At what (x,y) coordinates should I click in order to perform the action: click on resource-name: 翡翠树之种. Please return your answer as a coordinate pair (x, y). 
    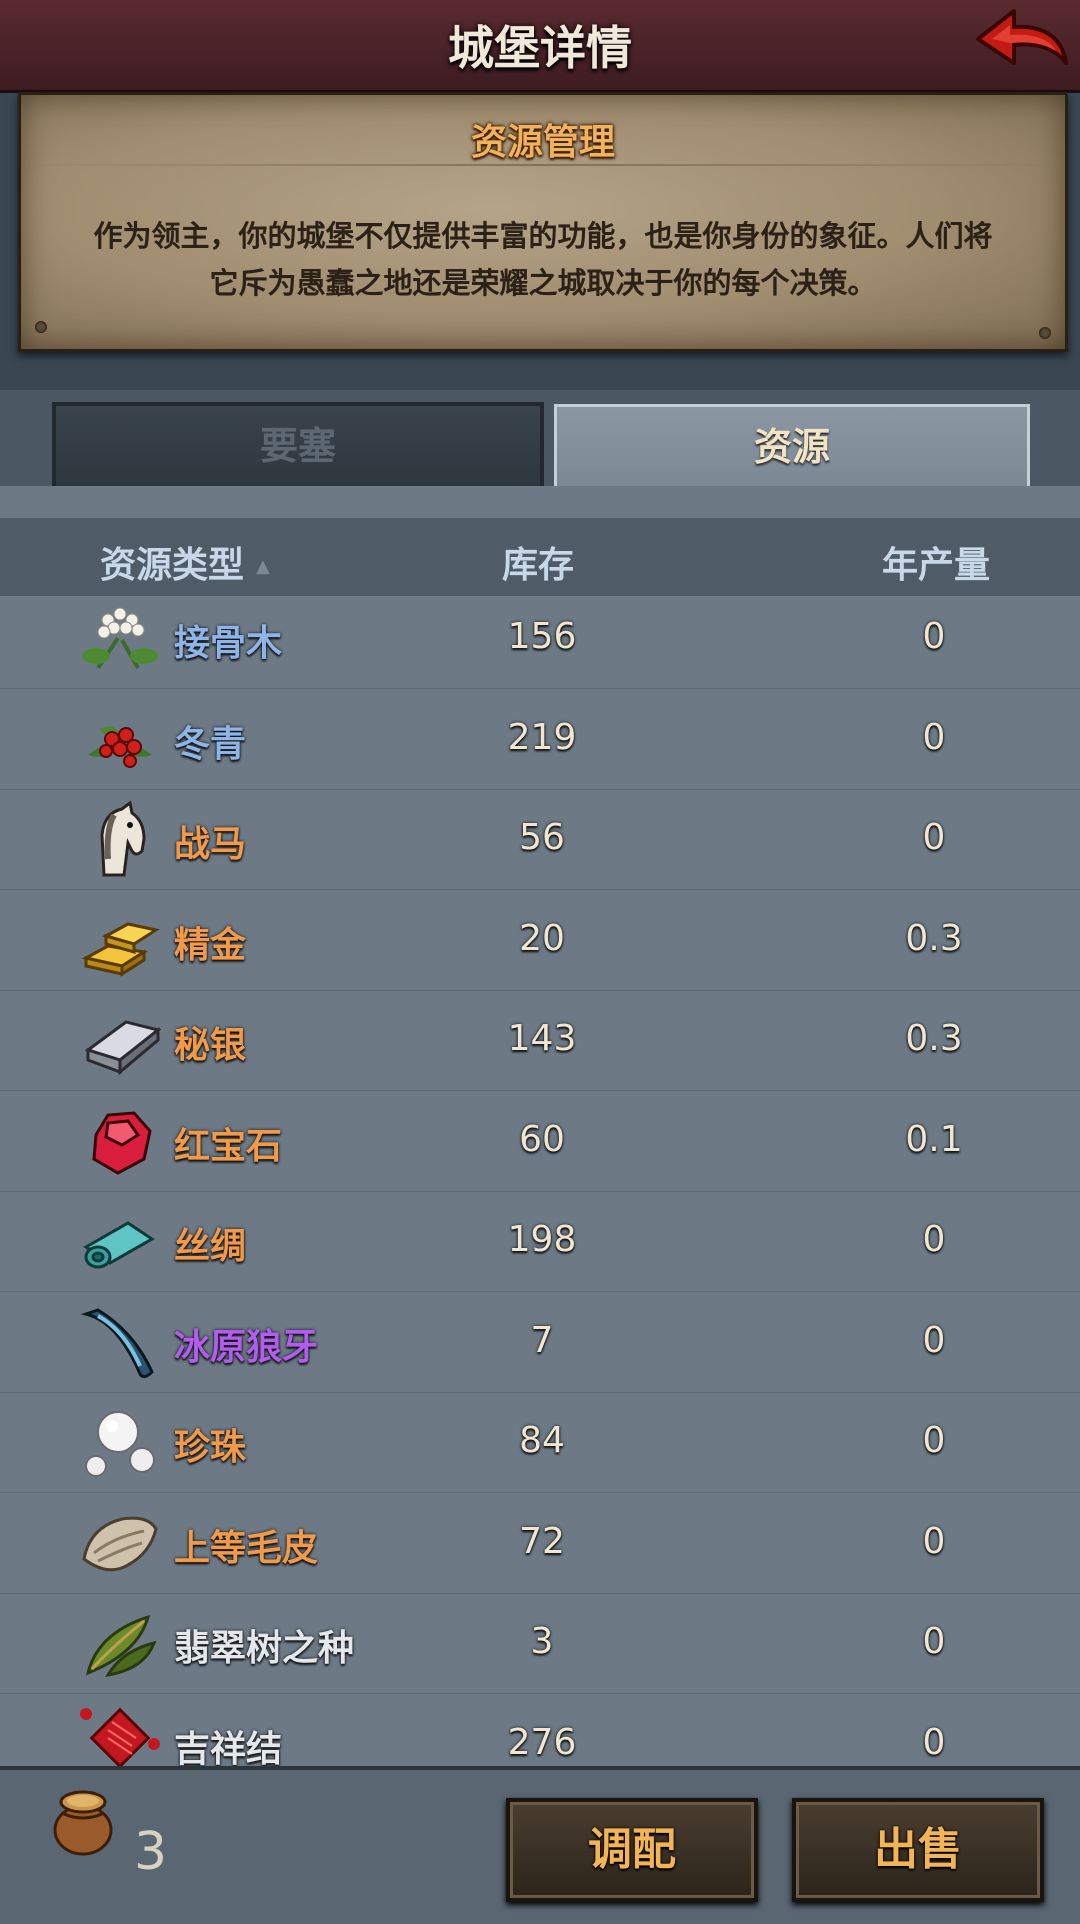
    Looking at the image, I should click on (264, 1648).